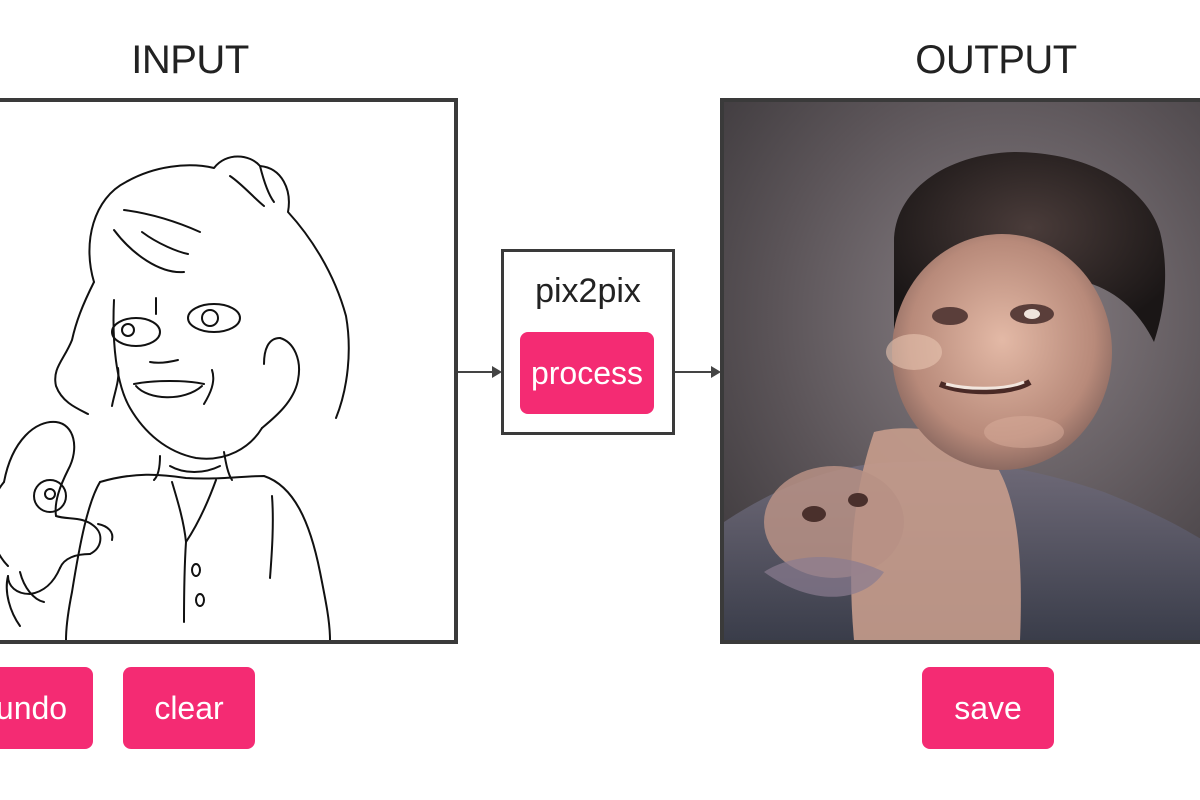 The image size is (1200, 800). What do you see at coordinates (587, 373) in the screenshot?
I see `process-button: process` at bounding box center [587, 373].